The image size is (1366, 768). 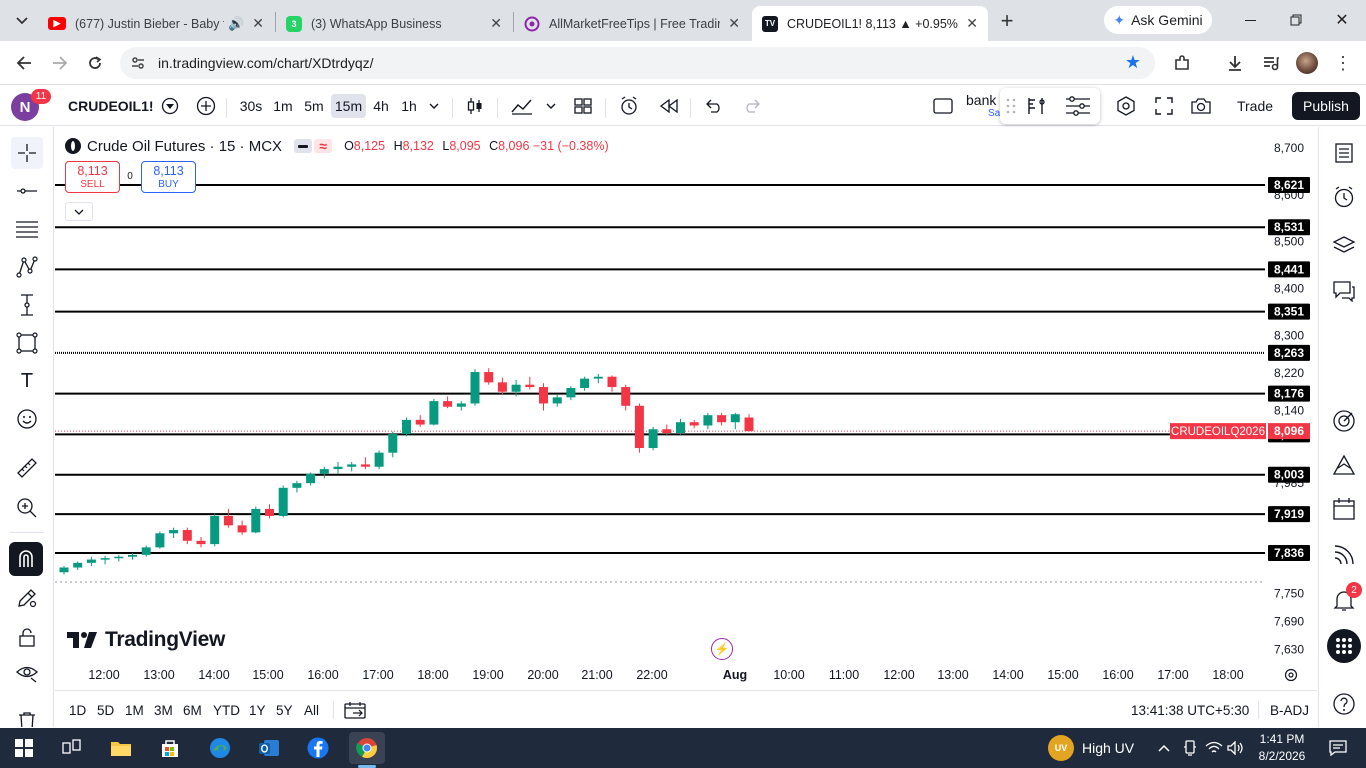 I want to click on profile-avatar, so click(x=1307, y=63).